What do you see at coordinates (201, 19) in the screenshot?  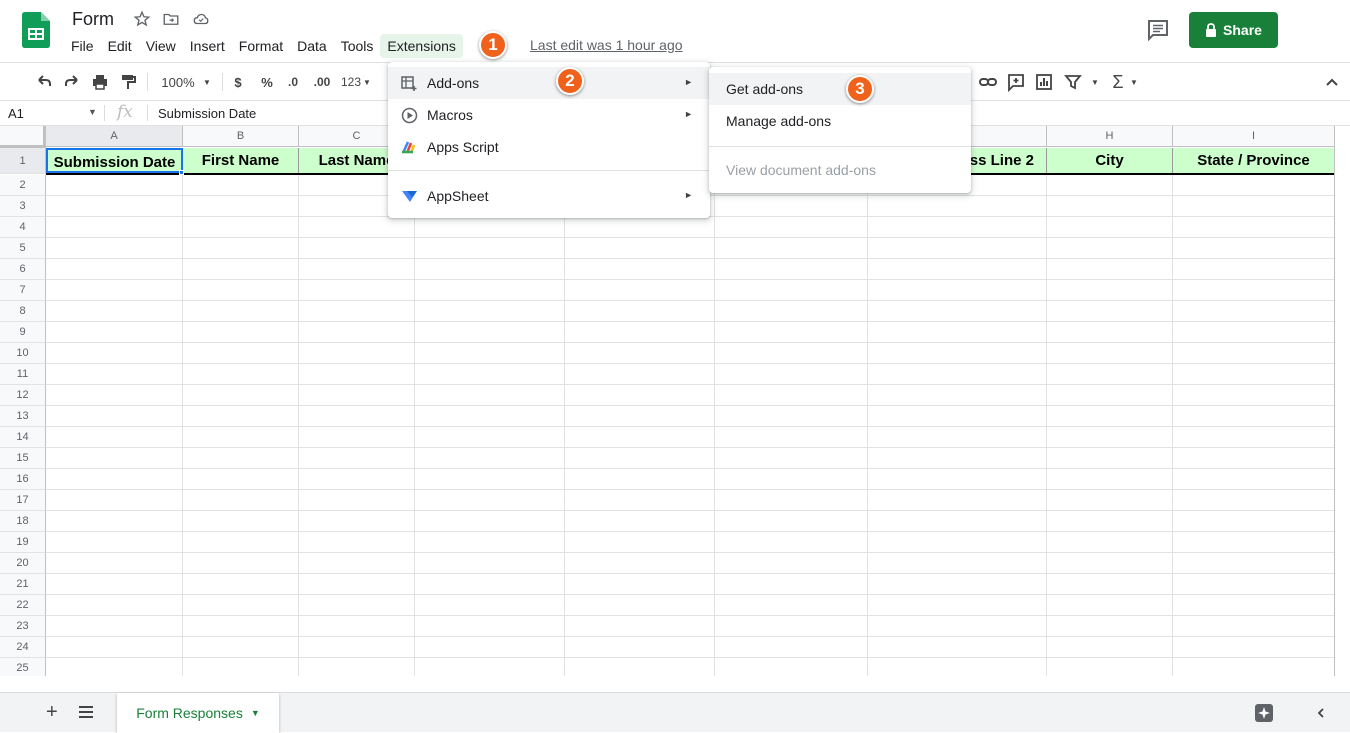 I see `cloud-saved-icon` at bounding box center [201, 19].